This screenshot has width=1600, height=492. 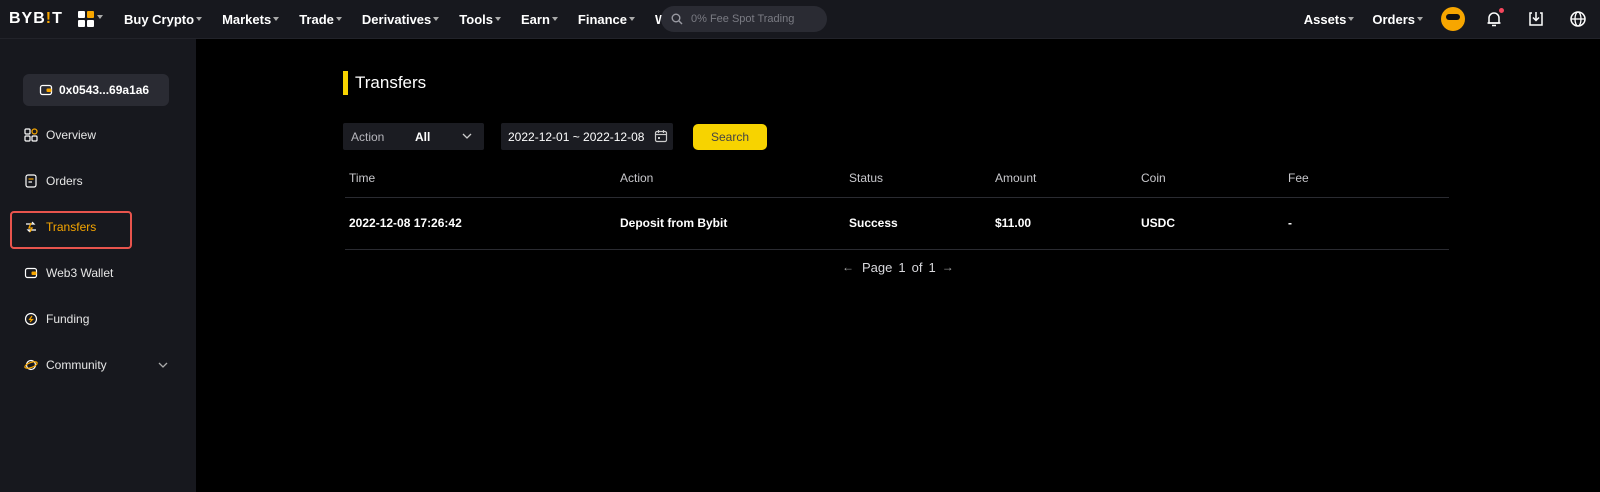 What do you see at coordinates (1298, 178) in the screenshot?
I see `header-fee: Fee` at bounding box center [1298, 178].